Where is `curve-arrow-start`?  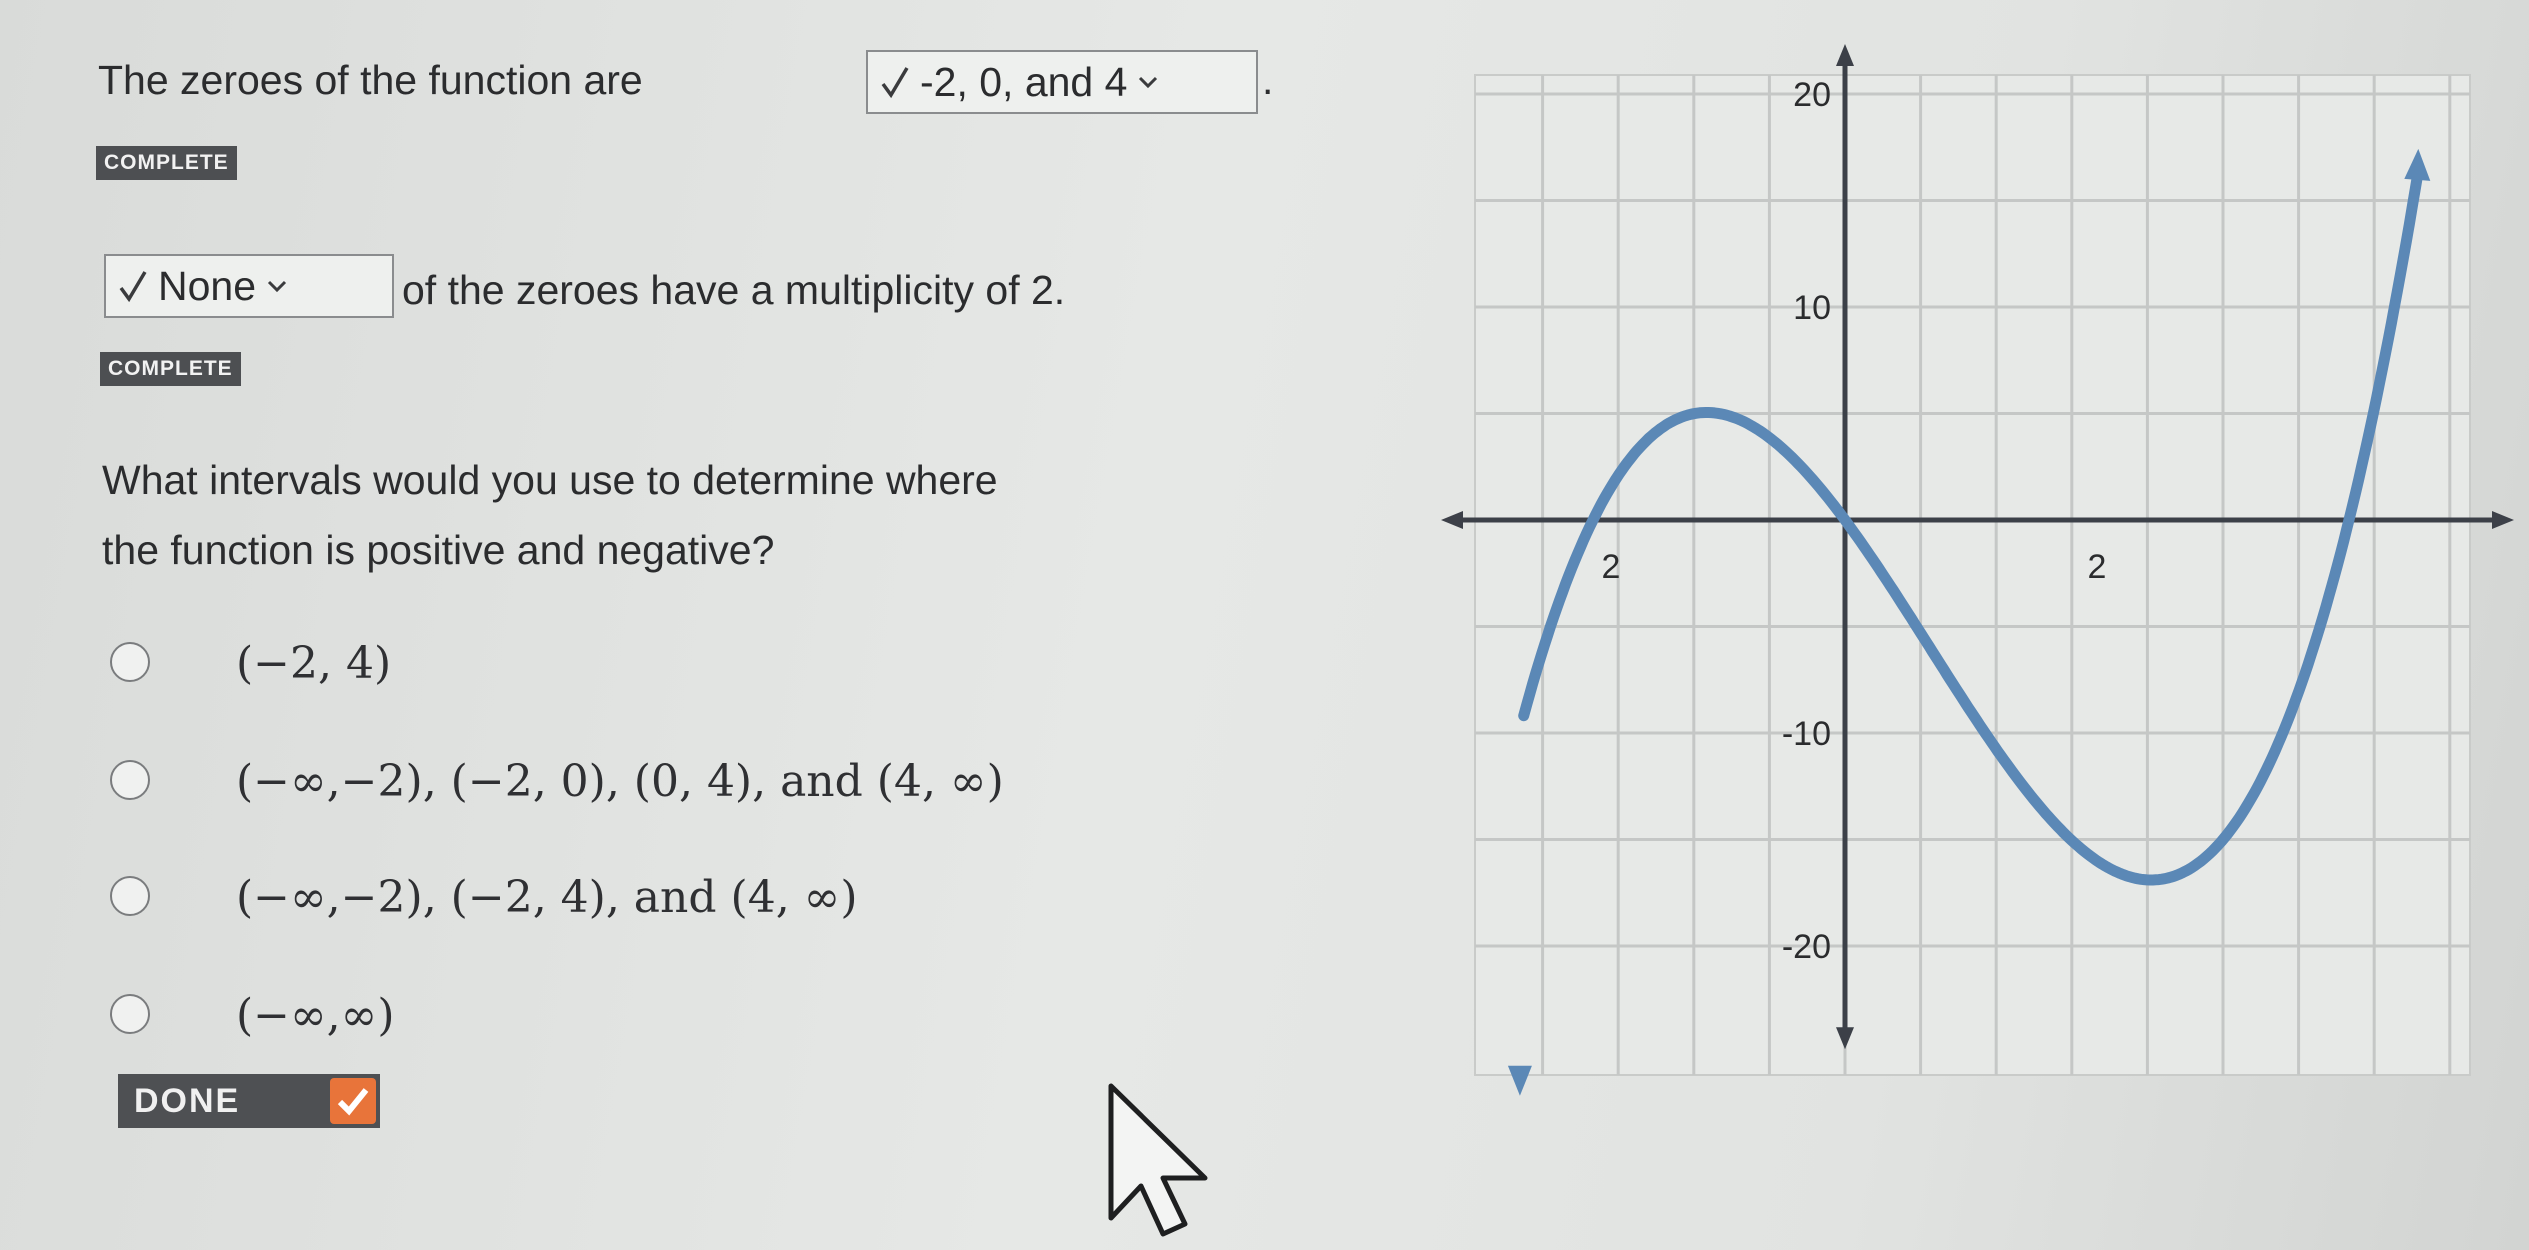
curve-arrow-start is located at coordinates (1519, 1080).